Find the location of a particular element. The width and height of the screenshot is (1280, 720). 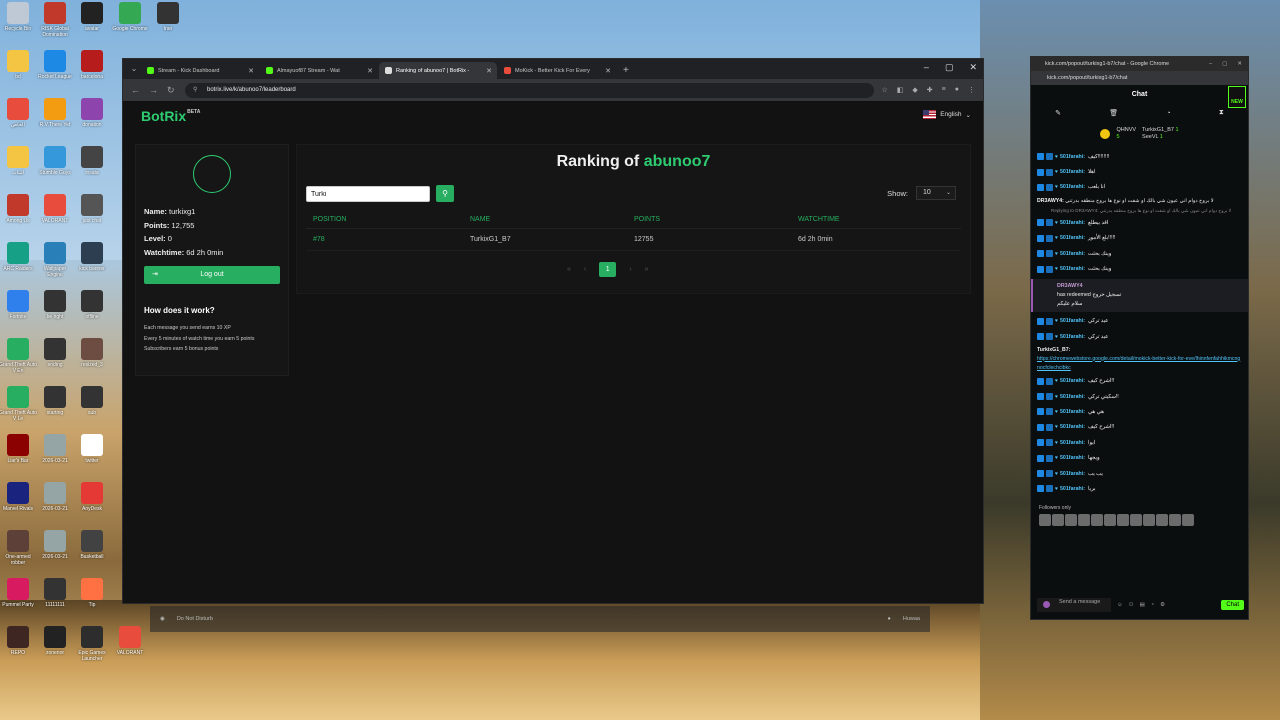

desktop-icon: starting is located at coordinates (55, 401).